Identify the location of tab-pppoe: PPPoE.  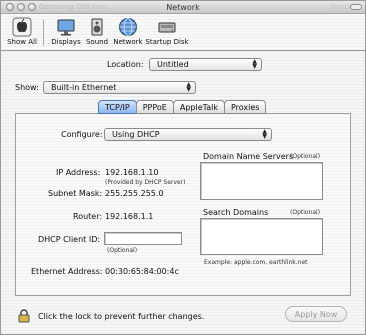
(154, 107).